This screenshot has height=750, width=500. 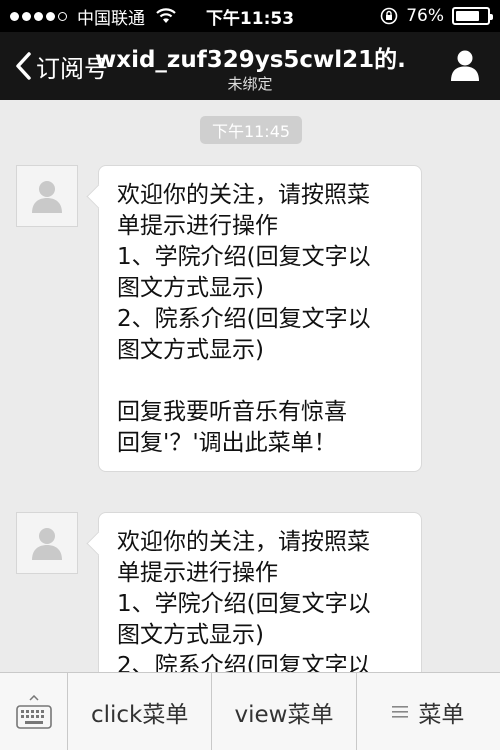 I want to click on status-left: 中国联通, so click(x=93, y=16).